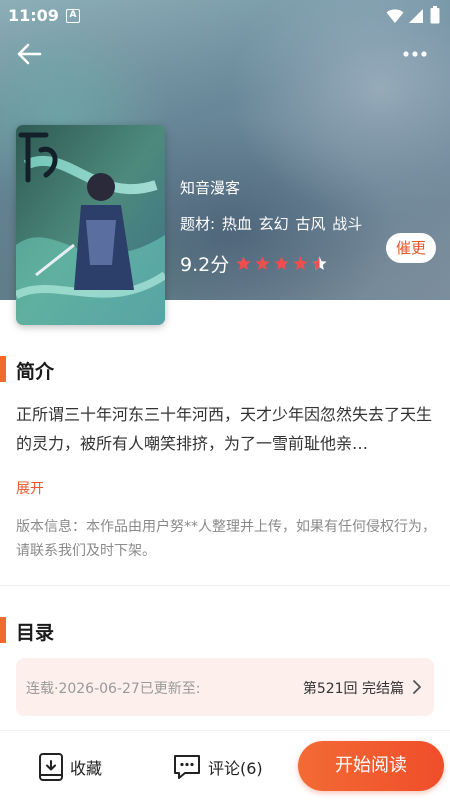 This screenshot has width=450, height=800. What do you see at coordinates (417, 687) in the screenshot?
I see `chevron-right-icon` at bounding box center [417, 687].